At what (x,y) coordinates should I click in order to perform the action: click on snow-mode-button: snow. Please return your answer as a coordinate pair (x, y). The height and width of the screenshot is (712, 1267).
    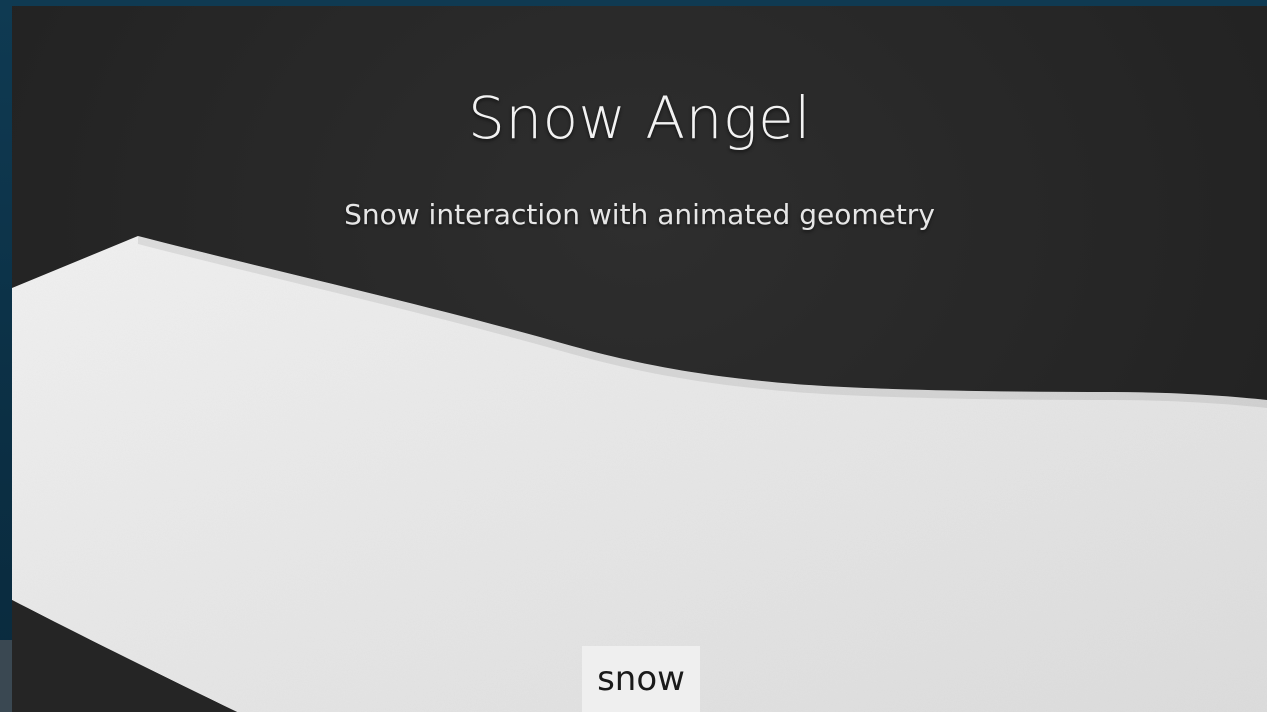
    Looking at the image, I should click on (641, 679).